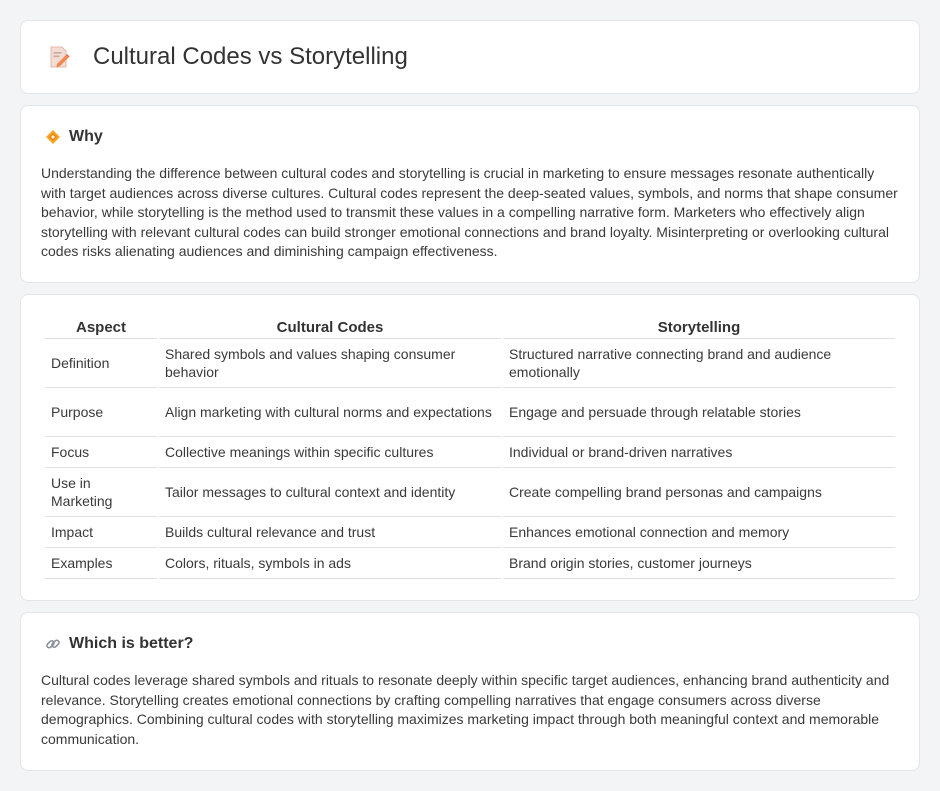  I want to click on cell-cultural-codes: Colors, rituals, symbols in ads, so click(330, 563).